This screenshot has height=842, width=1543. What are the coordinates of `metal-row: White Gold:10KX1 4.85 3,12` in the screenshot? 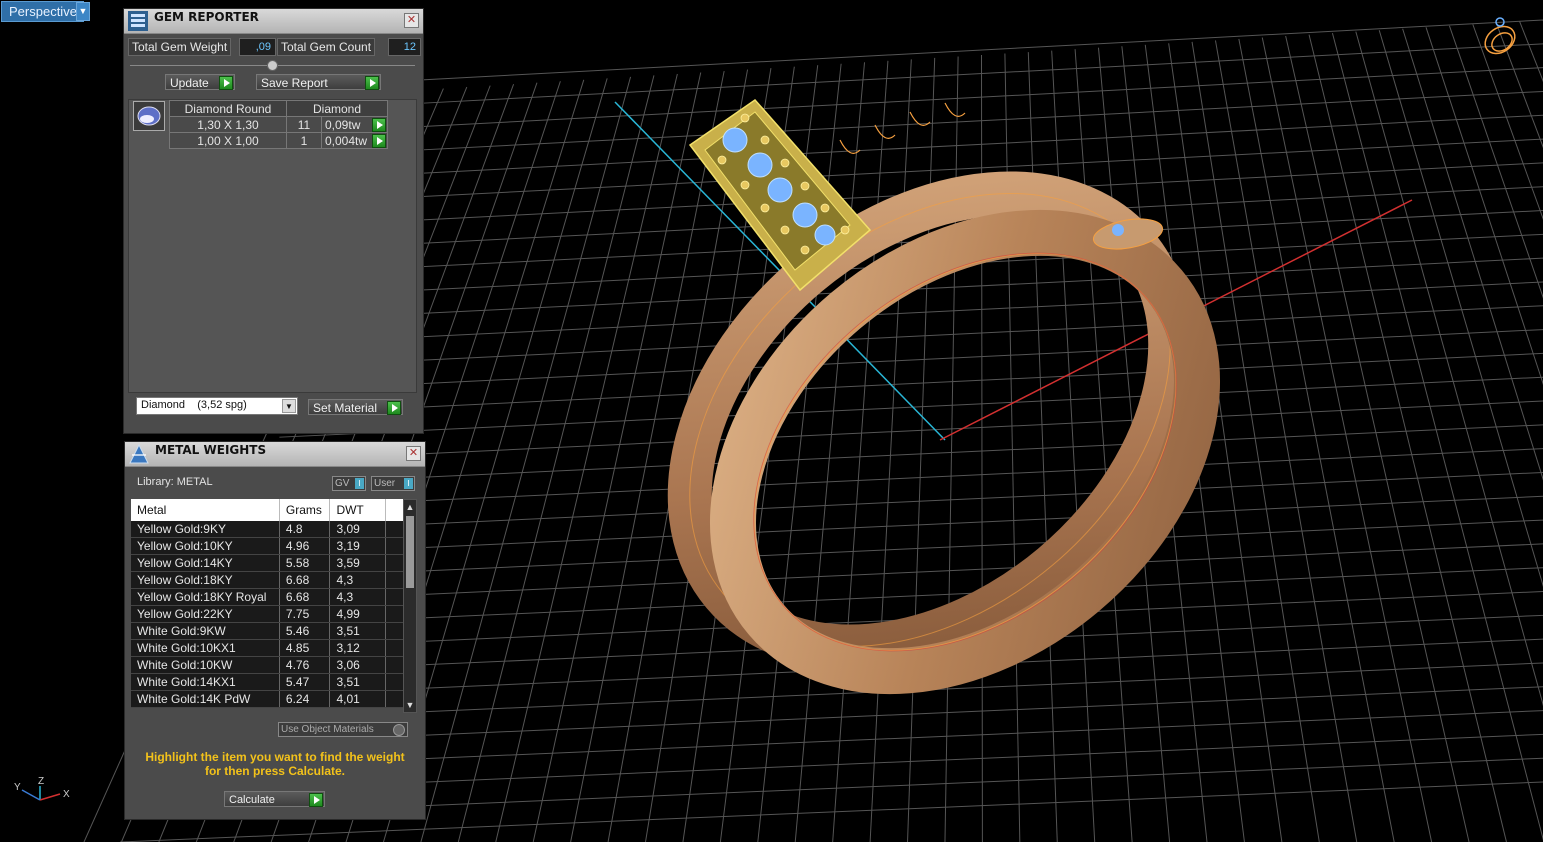 It's located at (267, 648).